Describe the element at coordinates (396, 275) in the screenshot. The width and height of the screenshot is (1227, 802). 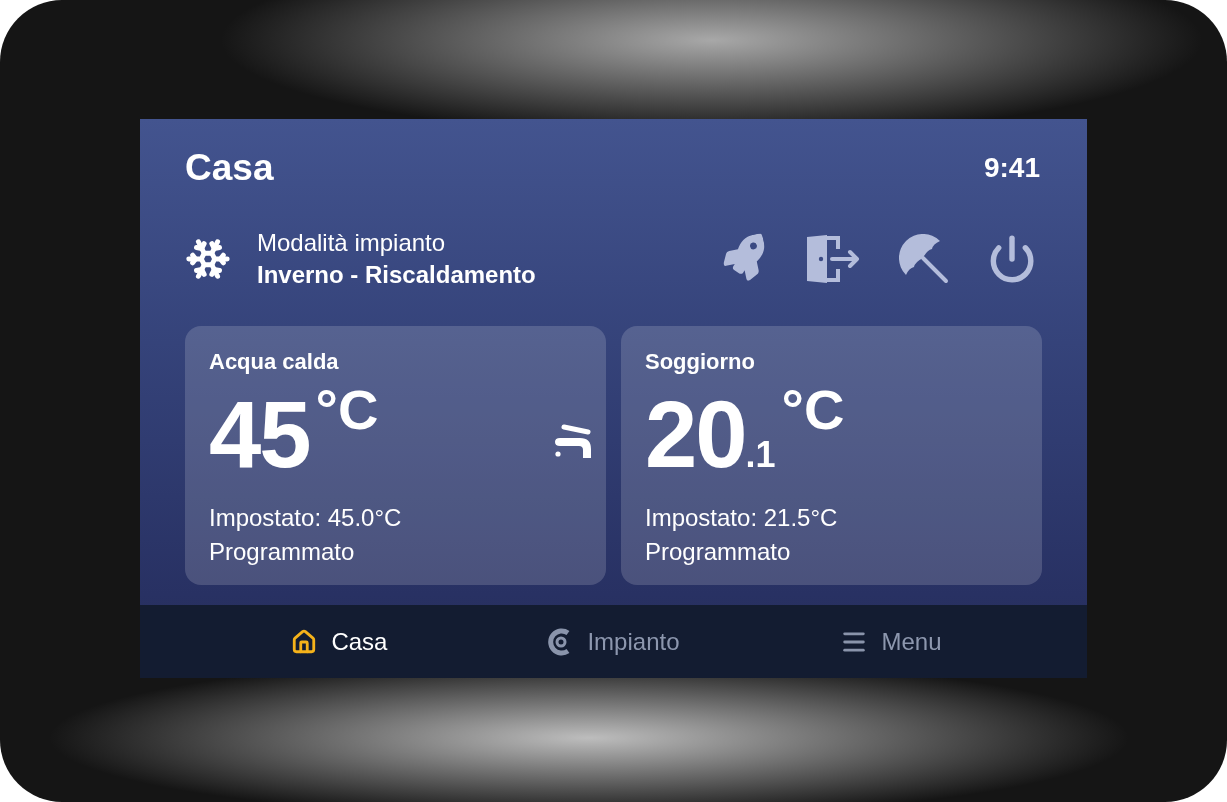
I see `mode-value: Inverno - Riscaldamento` at that location.